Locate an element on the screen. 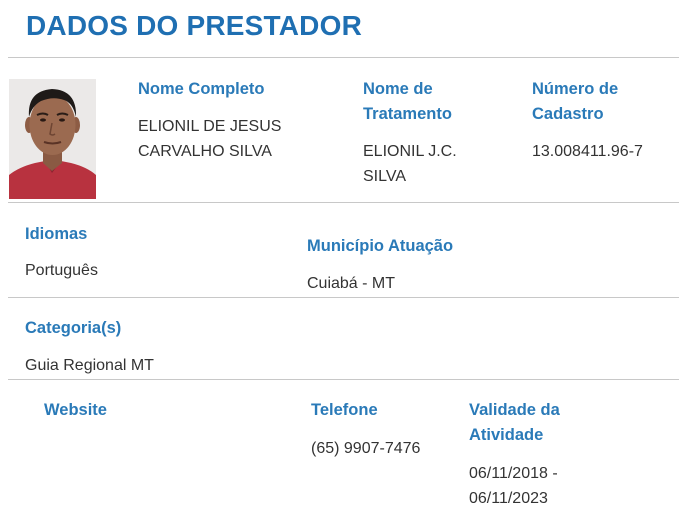 This screenshot has width=679, height=511. treatment-label-line-2: Tratamento is located at coordinates (407, 114).